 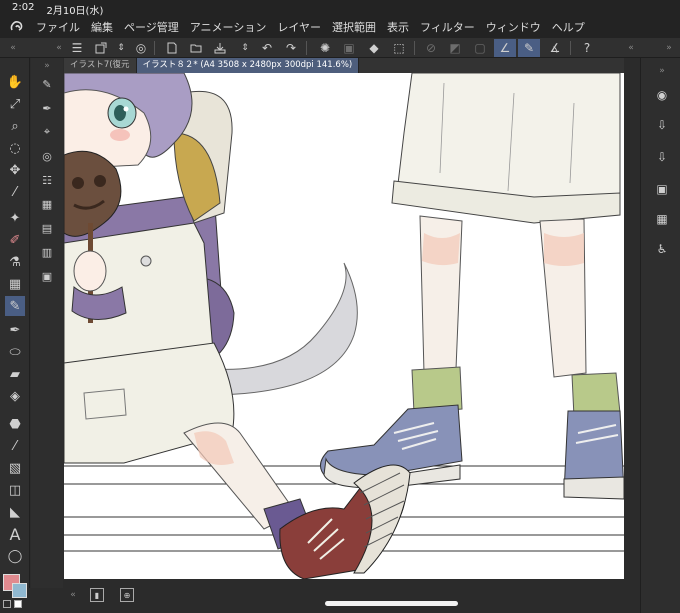 What do you see at coordinates (47, 252) in the screenshot?
I see `sub-tool-layer-icon: ▥` at bounding box center [47, 252].